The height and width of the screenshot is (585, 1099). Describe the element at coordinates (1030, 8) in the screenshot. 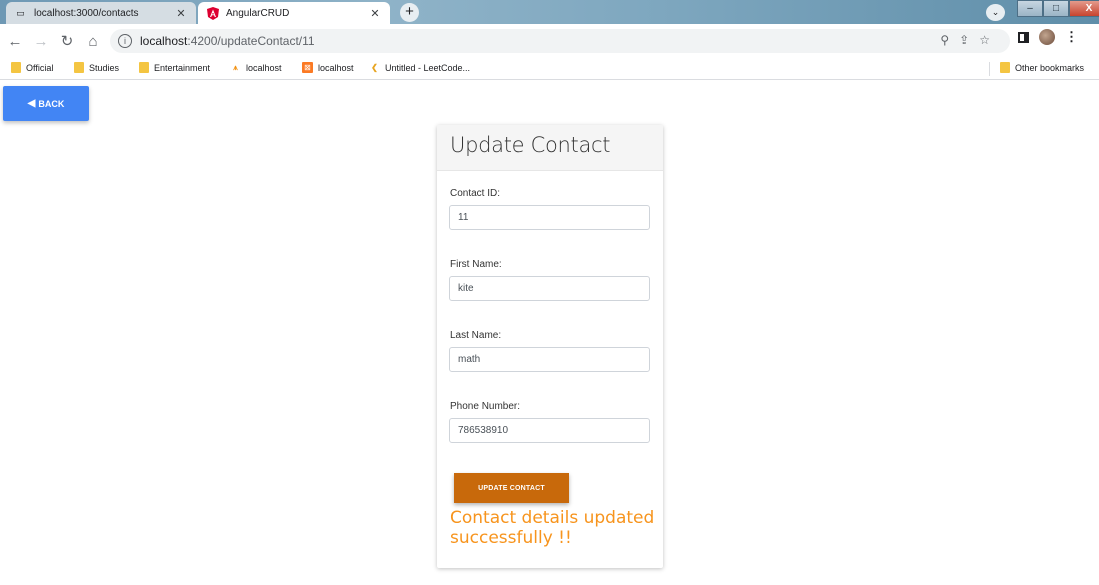

I see `minimize-icon: –` at that location.